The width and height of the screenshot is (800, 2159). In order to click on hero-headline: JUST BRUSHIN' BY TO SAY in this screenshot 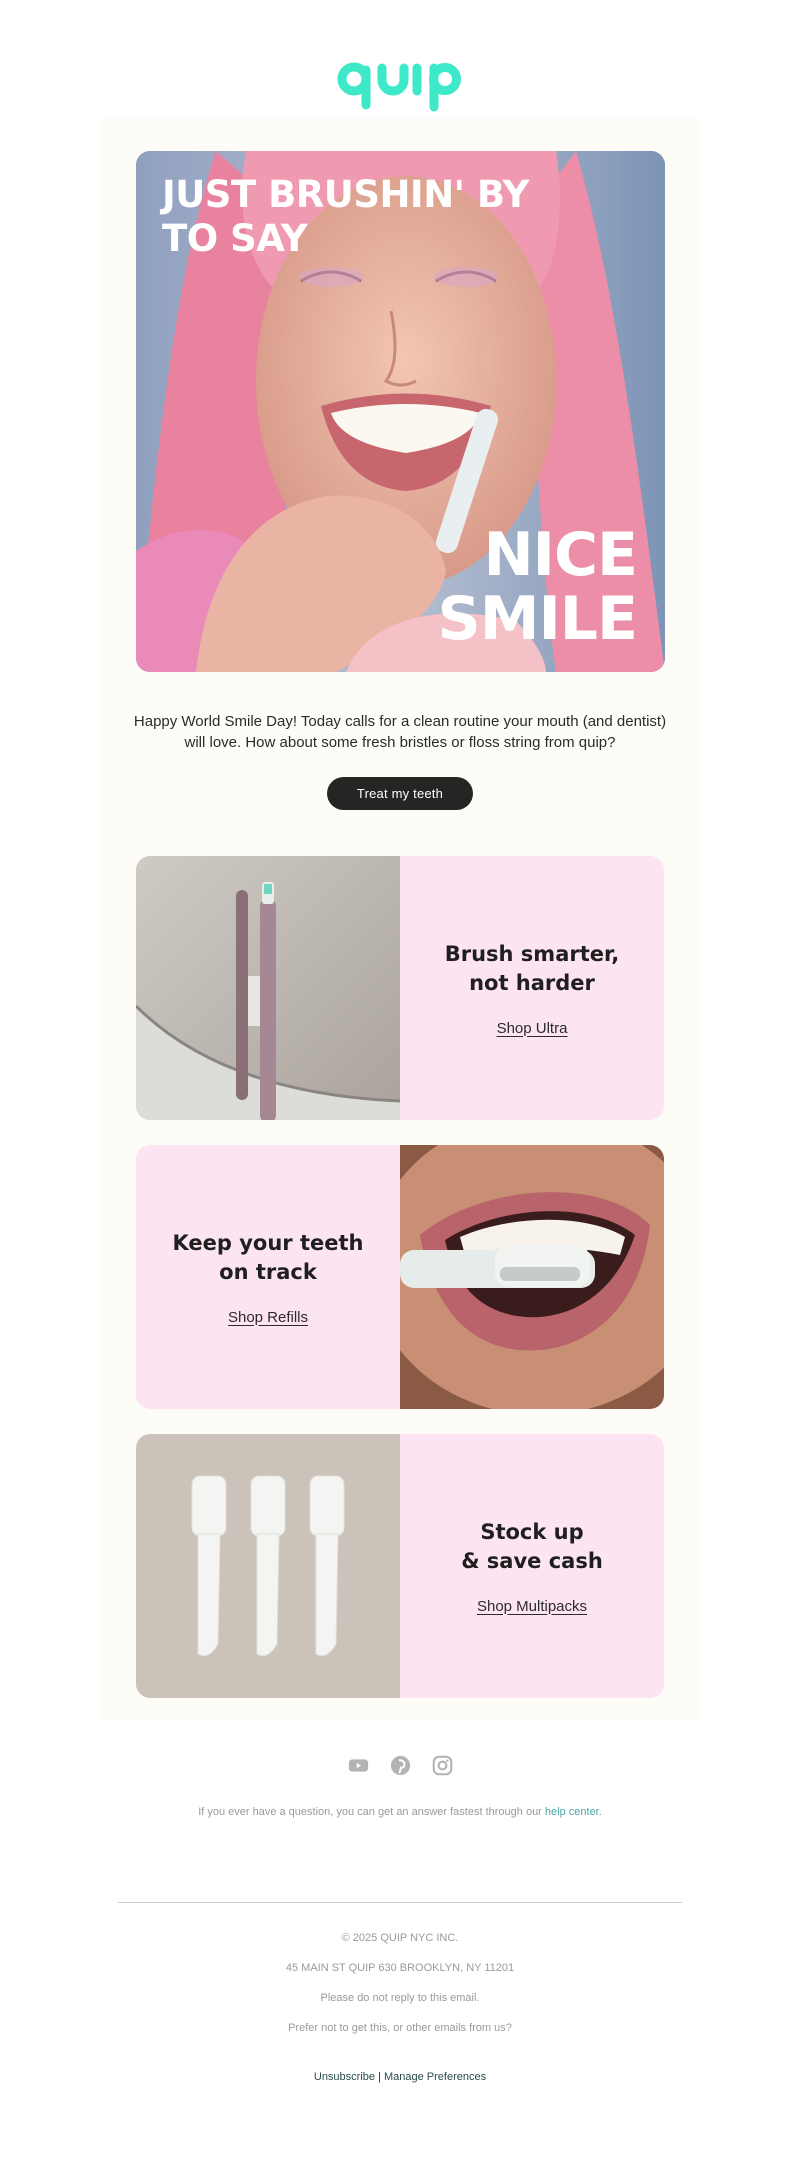, I will do `click(352, 217)`.